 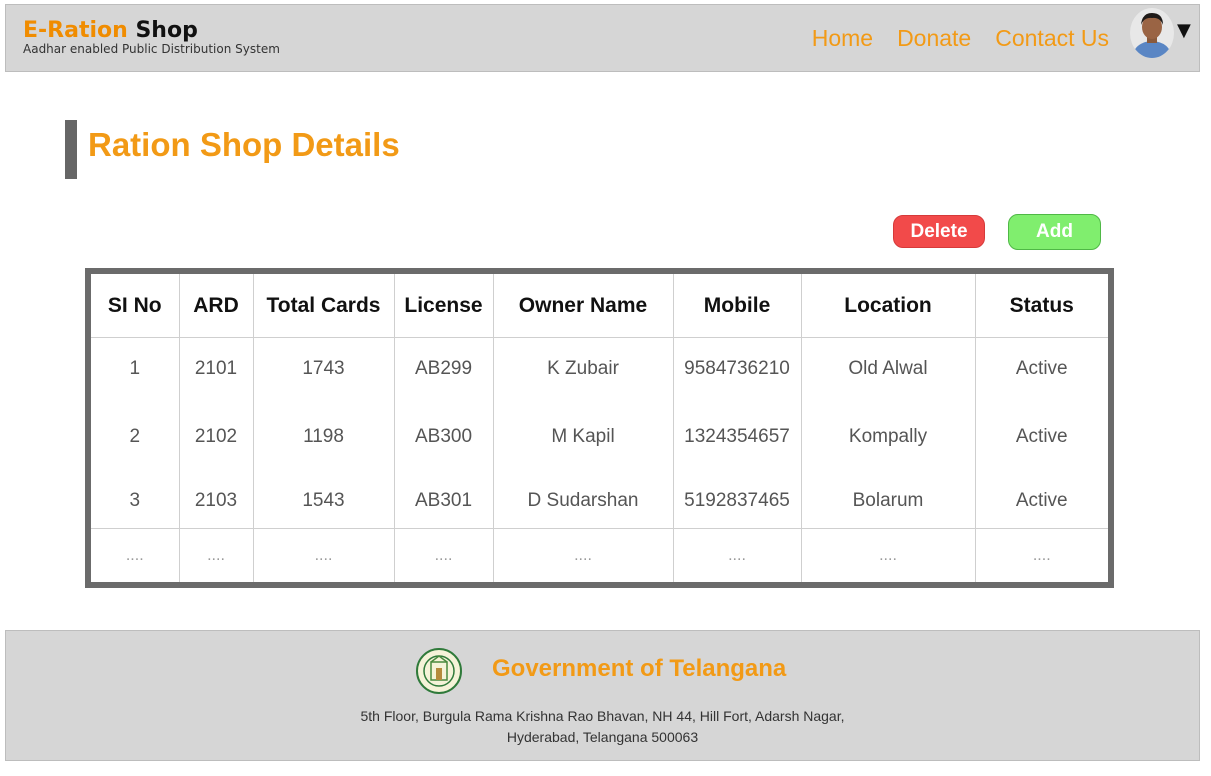 What do you see at coordinates (216, 437) in the screenshot?
I see `table-cell: 2102` at bounding box center [216, 437].